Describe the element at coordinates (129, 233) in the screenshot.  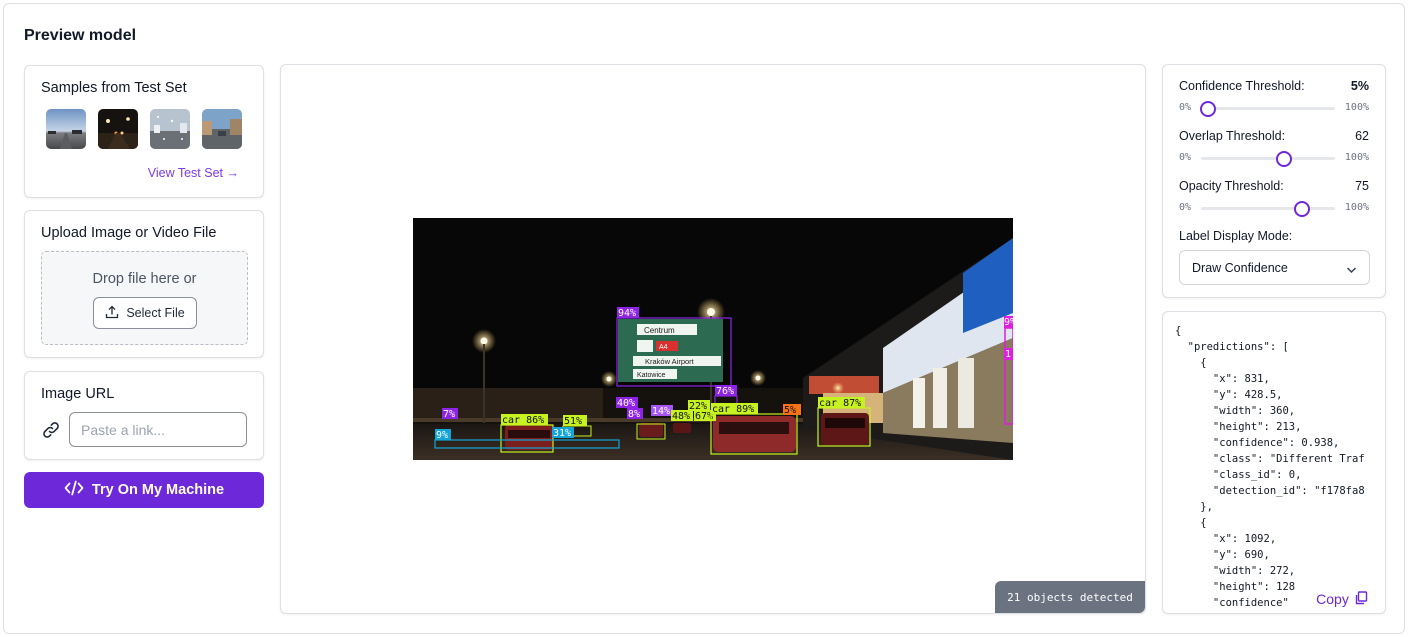
I see `upload-title: Upload Image or Video File` at that location.